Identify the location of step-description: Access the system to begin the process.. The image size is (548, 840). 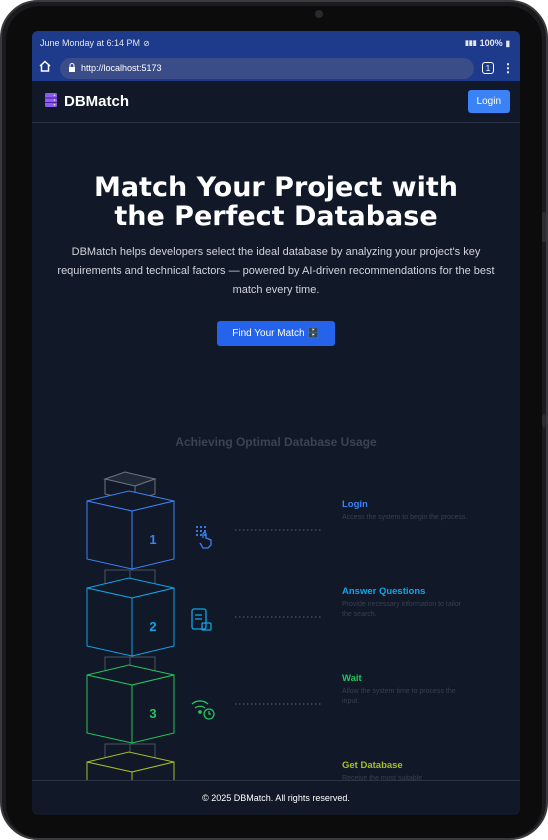
(405, 517).